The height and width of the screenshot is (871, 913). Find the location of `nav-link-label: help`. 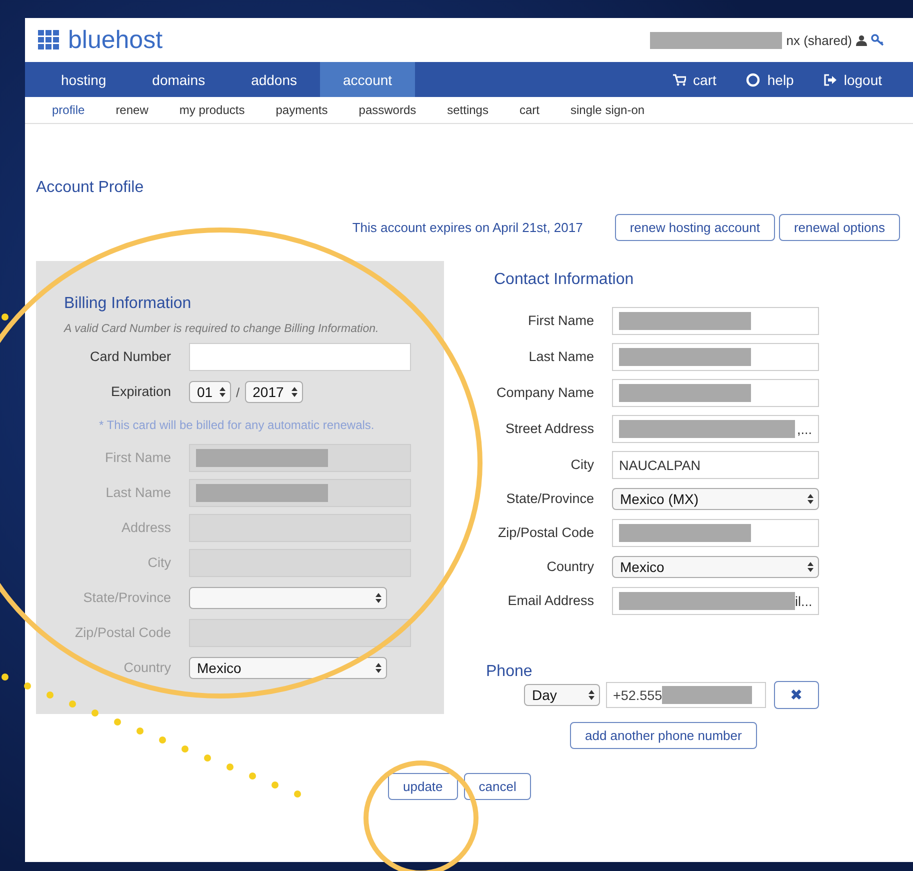

nav-link-label: help is located at coordinates (780, 80).